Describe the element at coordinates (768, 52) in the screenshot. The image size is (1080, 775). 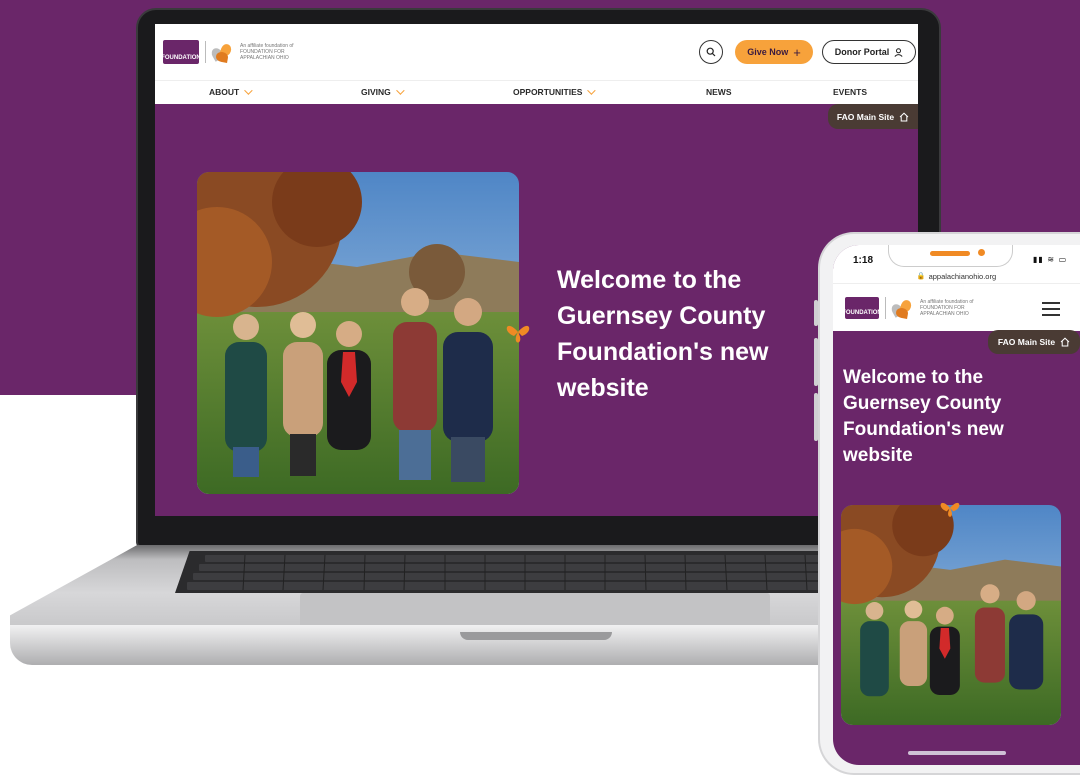
I see `give-now-label: Give Now` at that location.